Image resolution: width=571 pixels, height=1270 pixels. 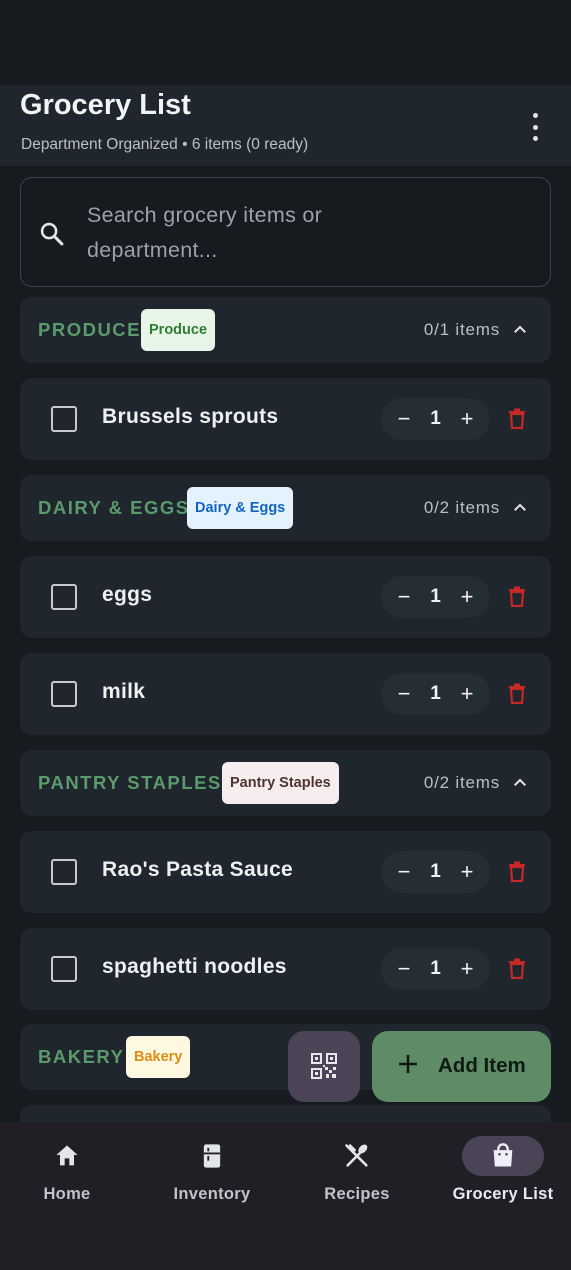 I want to click on list-item: spaghetti noodles − 1 +, so click(x=285, y=969).